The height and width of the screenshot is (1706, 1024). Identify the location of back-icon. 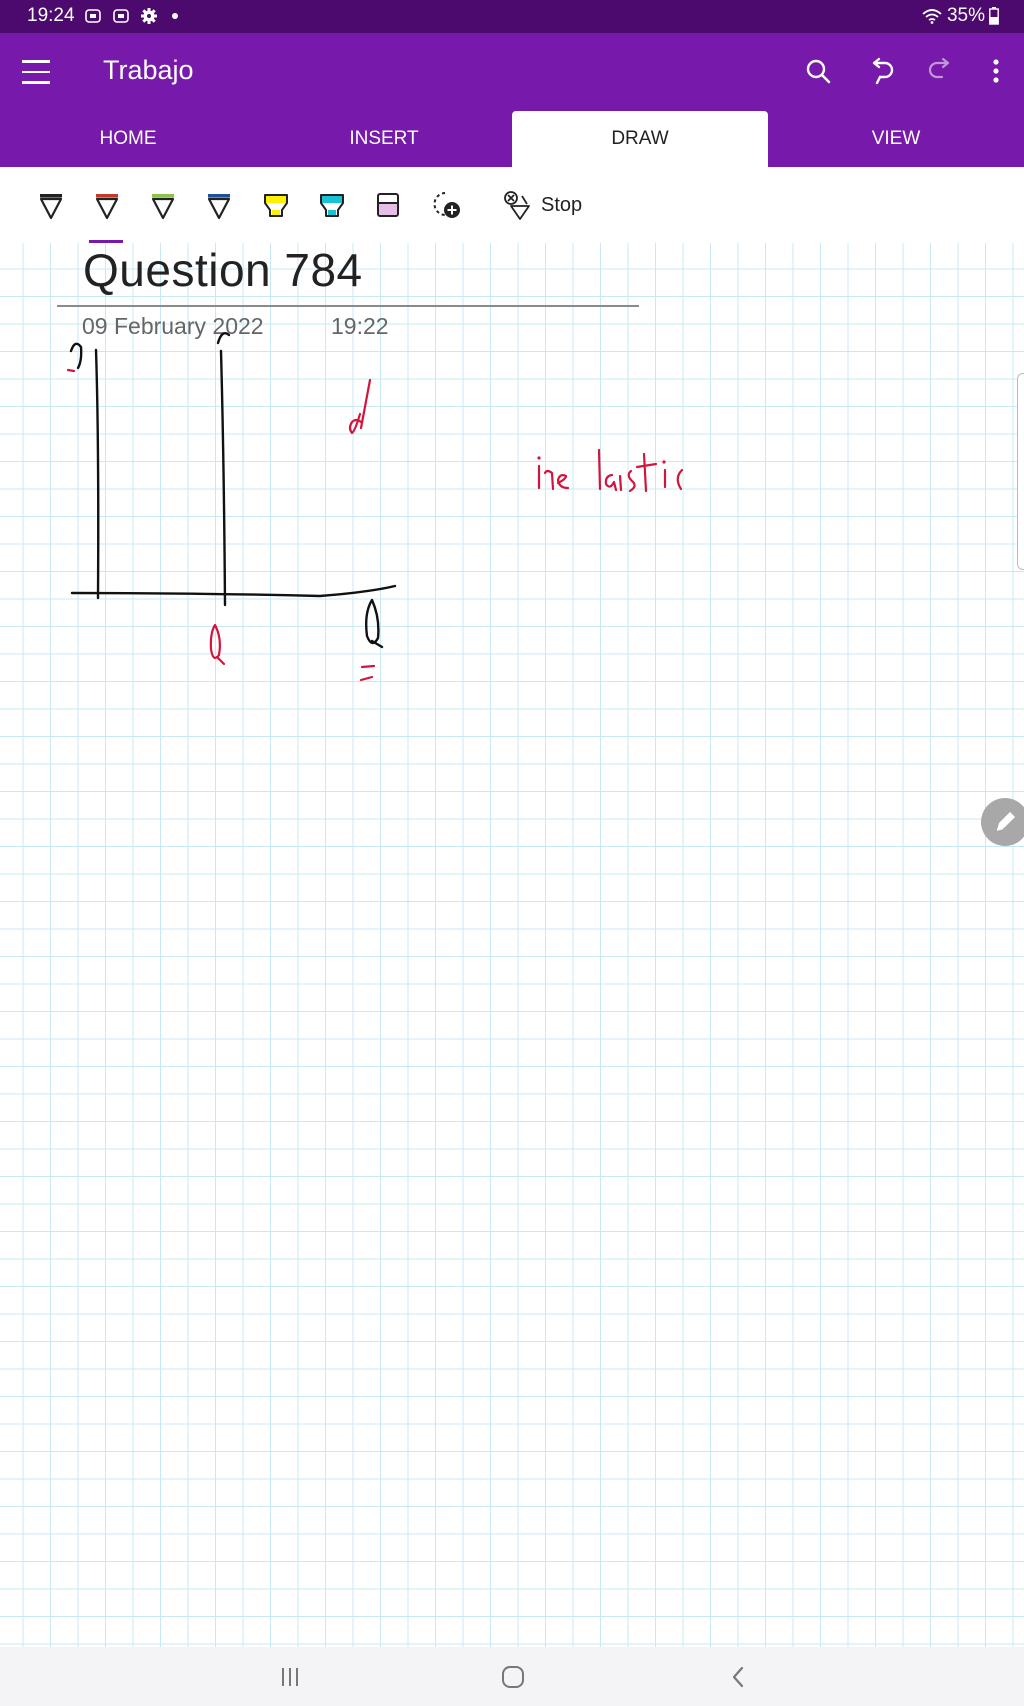
(738, 1677).